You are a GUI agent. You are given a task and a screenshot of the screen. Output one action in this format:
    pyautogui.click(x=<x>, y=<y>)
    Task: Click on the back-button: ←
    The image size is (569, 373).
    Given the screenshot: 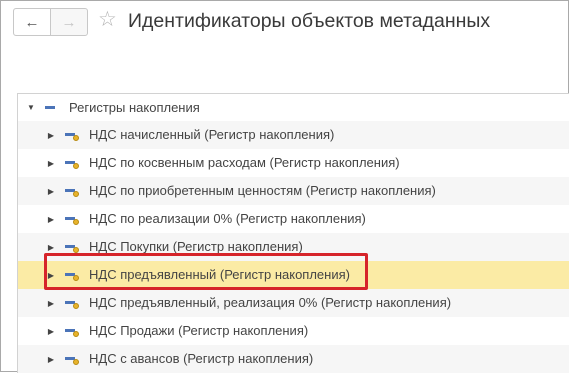 What is the action you would take?
    pyautogui.click(x=32, y=22)
    